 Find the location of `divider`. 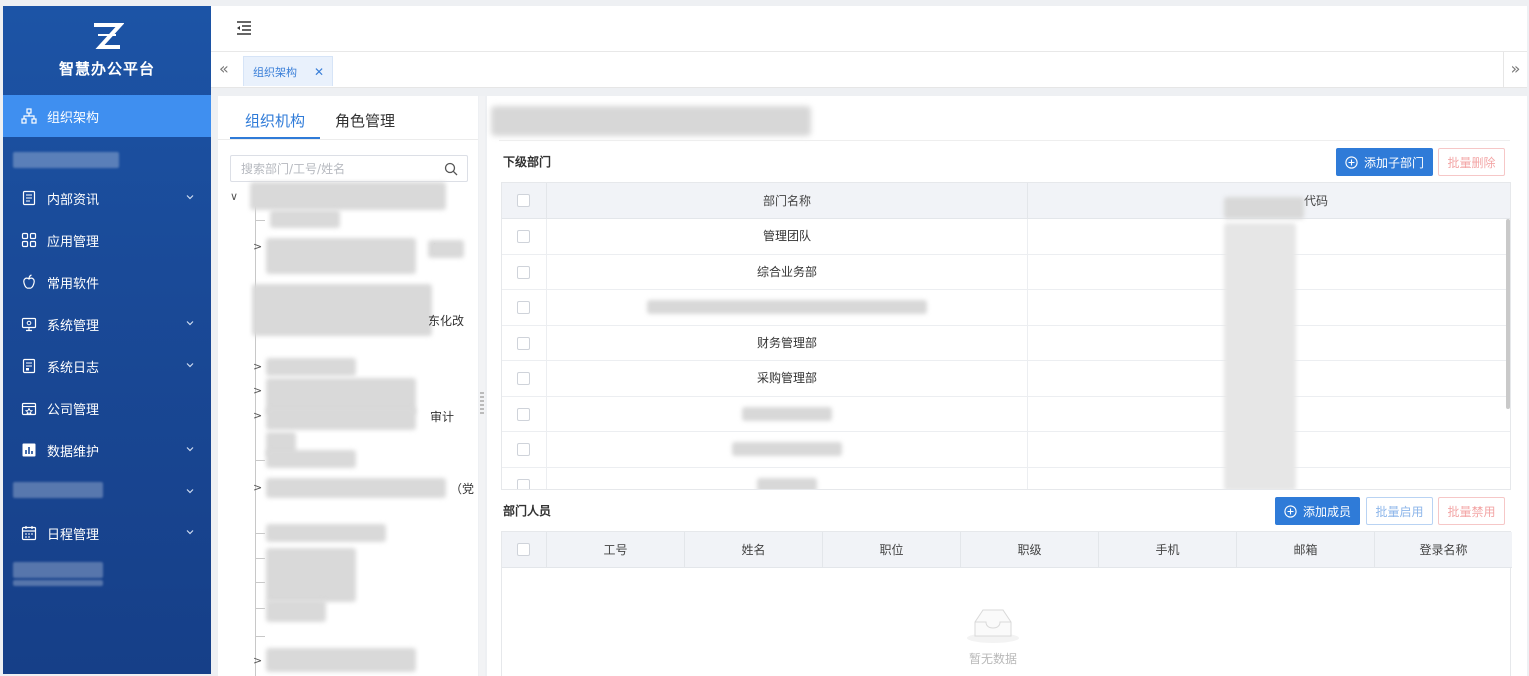

divider is located at coordinates (1004, 140).